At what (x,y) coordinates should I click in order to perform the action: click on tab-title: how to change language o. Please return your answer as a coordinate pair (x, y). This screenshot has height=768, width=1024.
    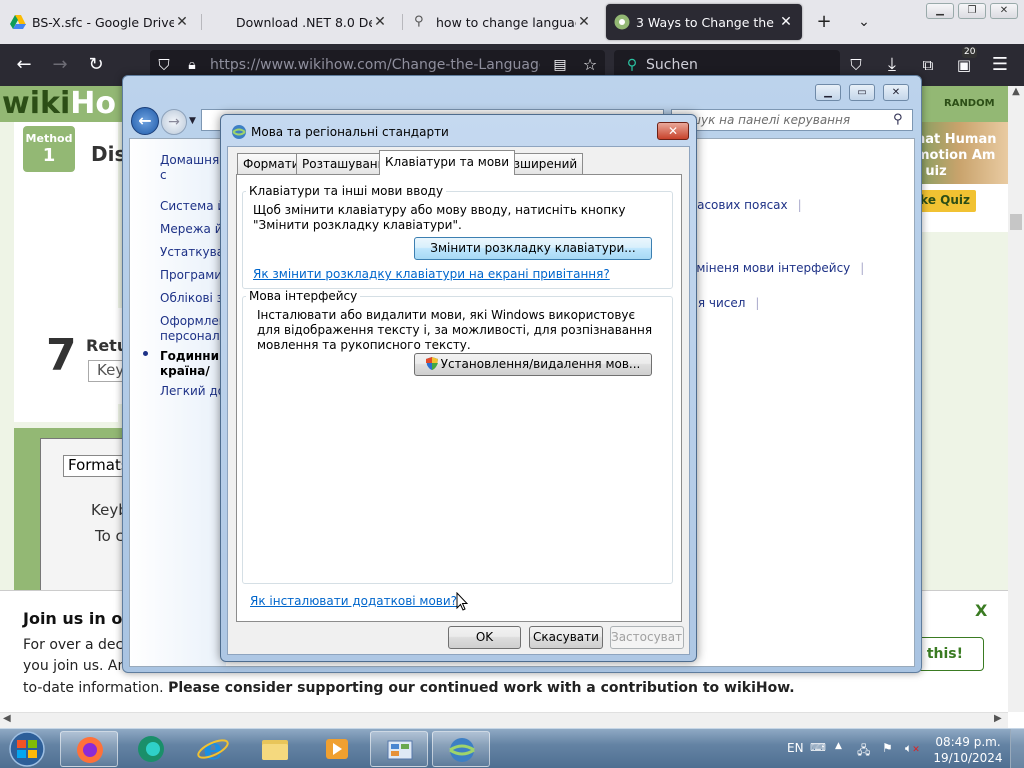
    Looking at the image, I should click on (506, 22).